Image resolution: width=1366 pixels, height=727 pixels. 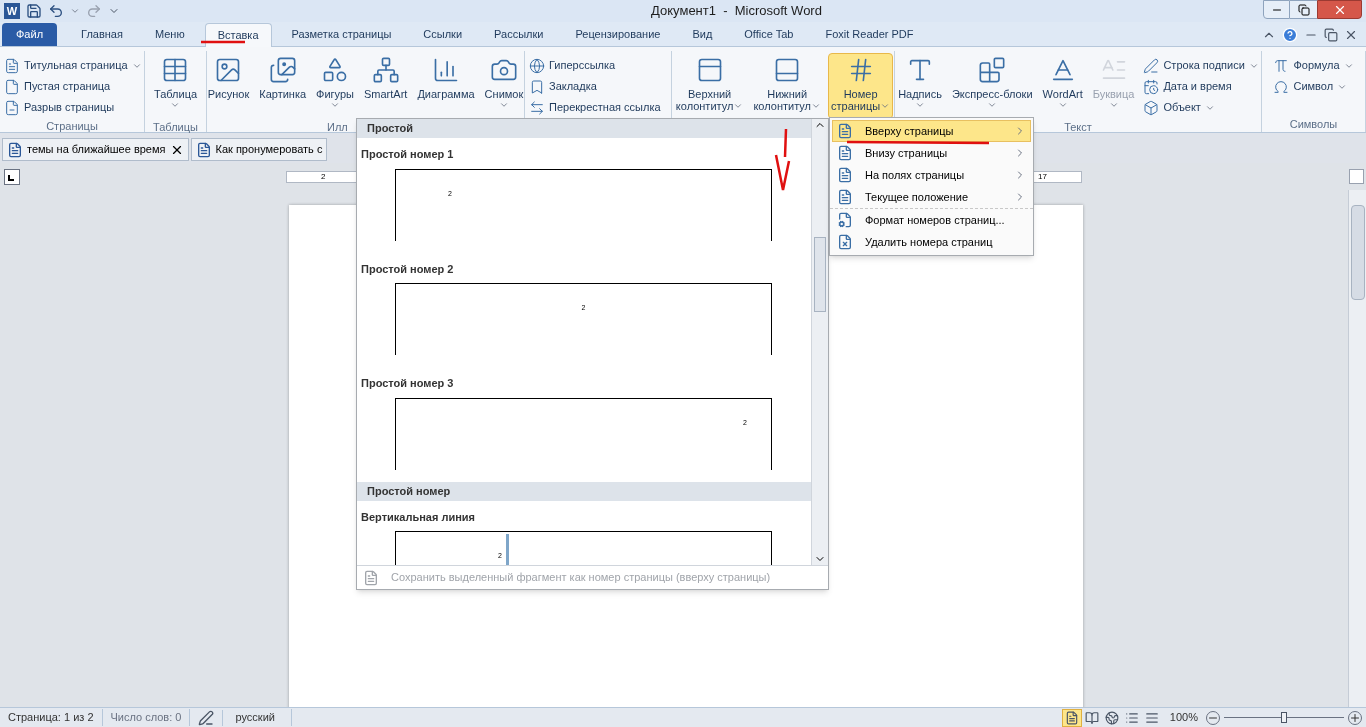 What do you see at coordinates (869, 34) in the screenshot?
I see `ribbon-tab: Foxit Reader PDF` at bounding box center [869, 34].